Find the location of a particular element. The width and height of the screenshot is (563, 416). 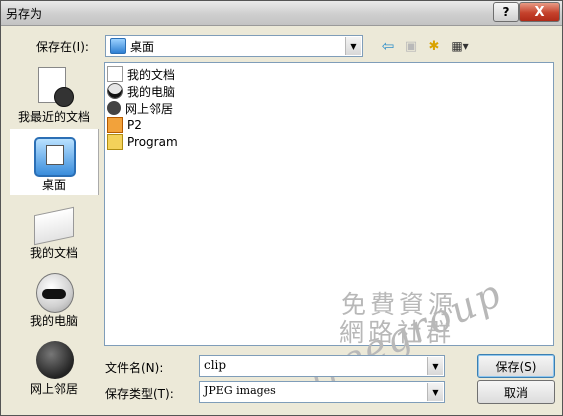

place-label: 我最近的文档 is located at coordinates (53, 117).